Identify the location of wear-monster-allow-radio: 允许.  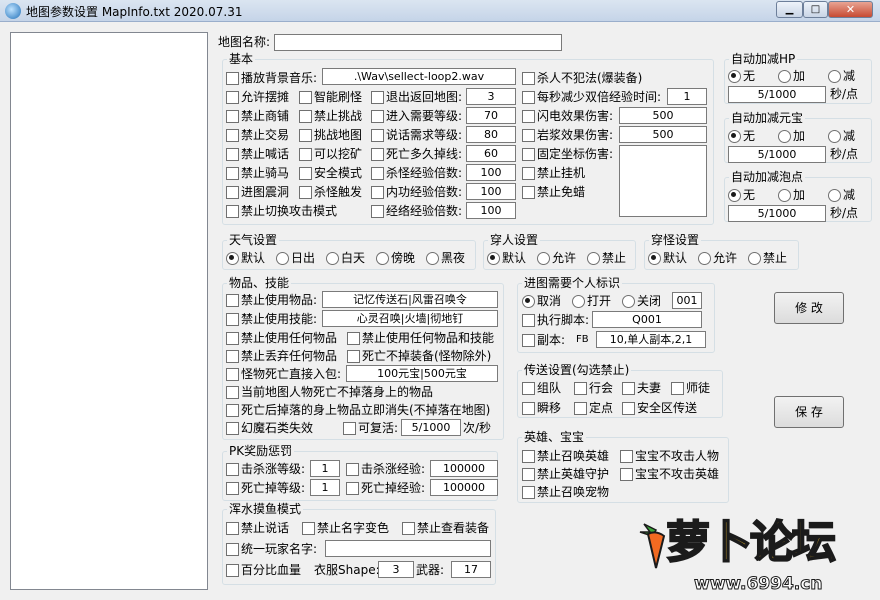
(717, 258).